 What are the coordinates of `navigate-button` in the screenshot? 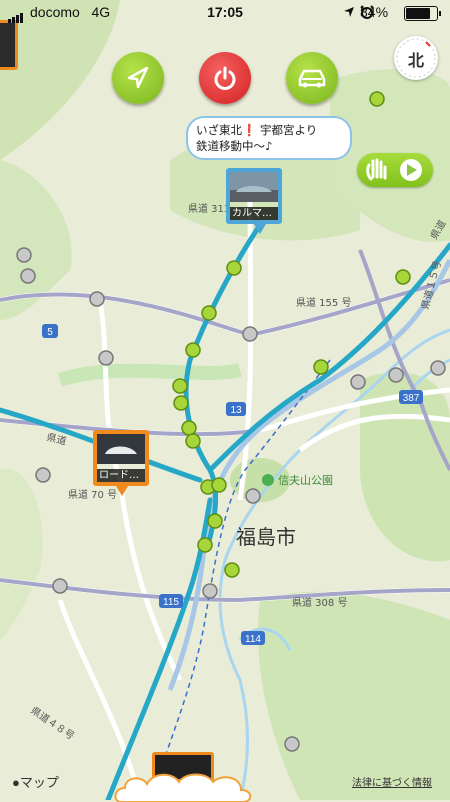 It's located at (138, 78).